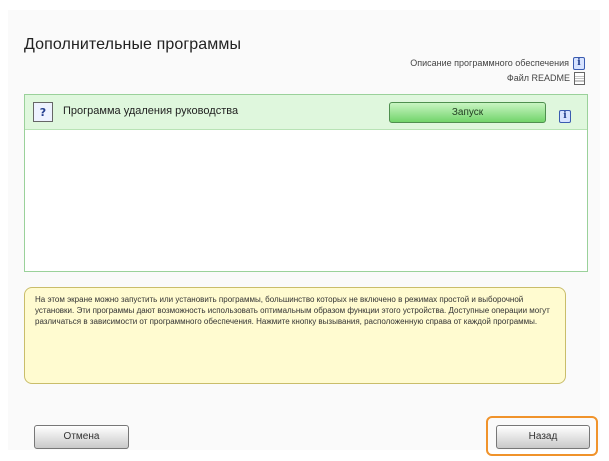 This screenshot has width=609, height=461. I want to click on page-title: Дополнительные программы, so click(133, 44).